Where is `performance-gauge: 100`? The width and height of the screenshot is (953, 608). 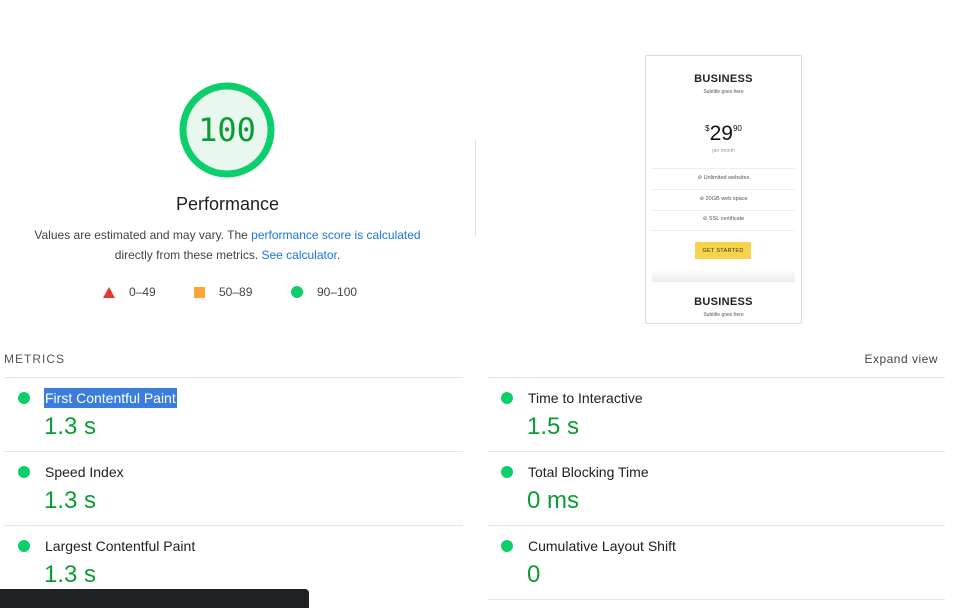 performance-gauge: 100 is located at coordinates (227, 130).